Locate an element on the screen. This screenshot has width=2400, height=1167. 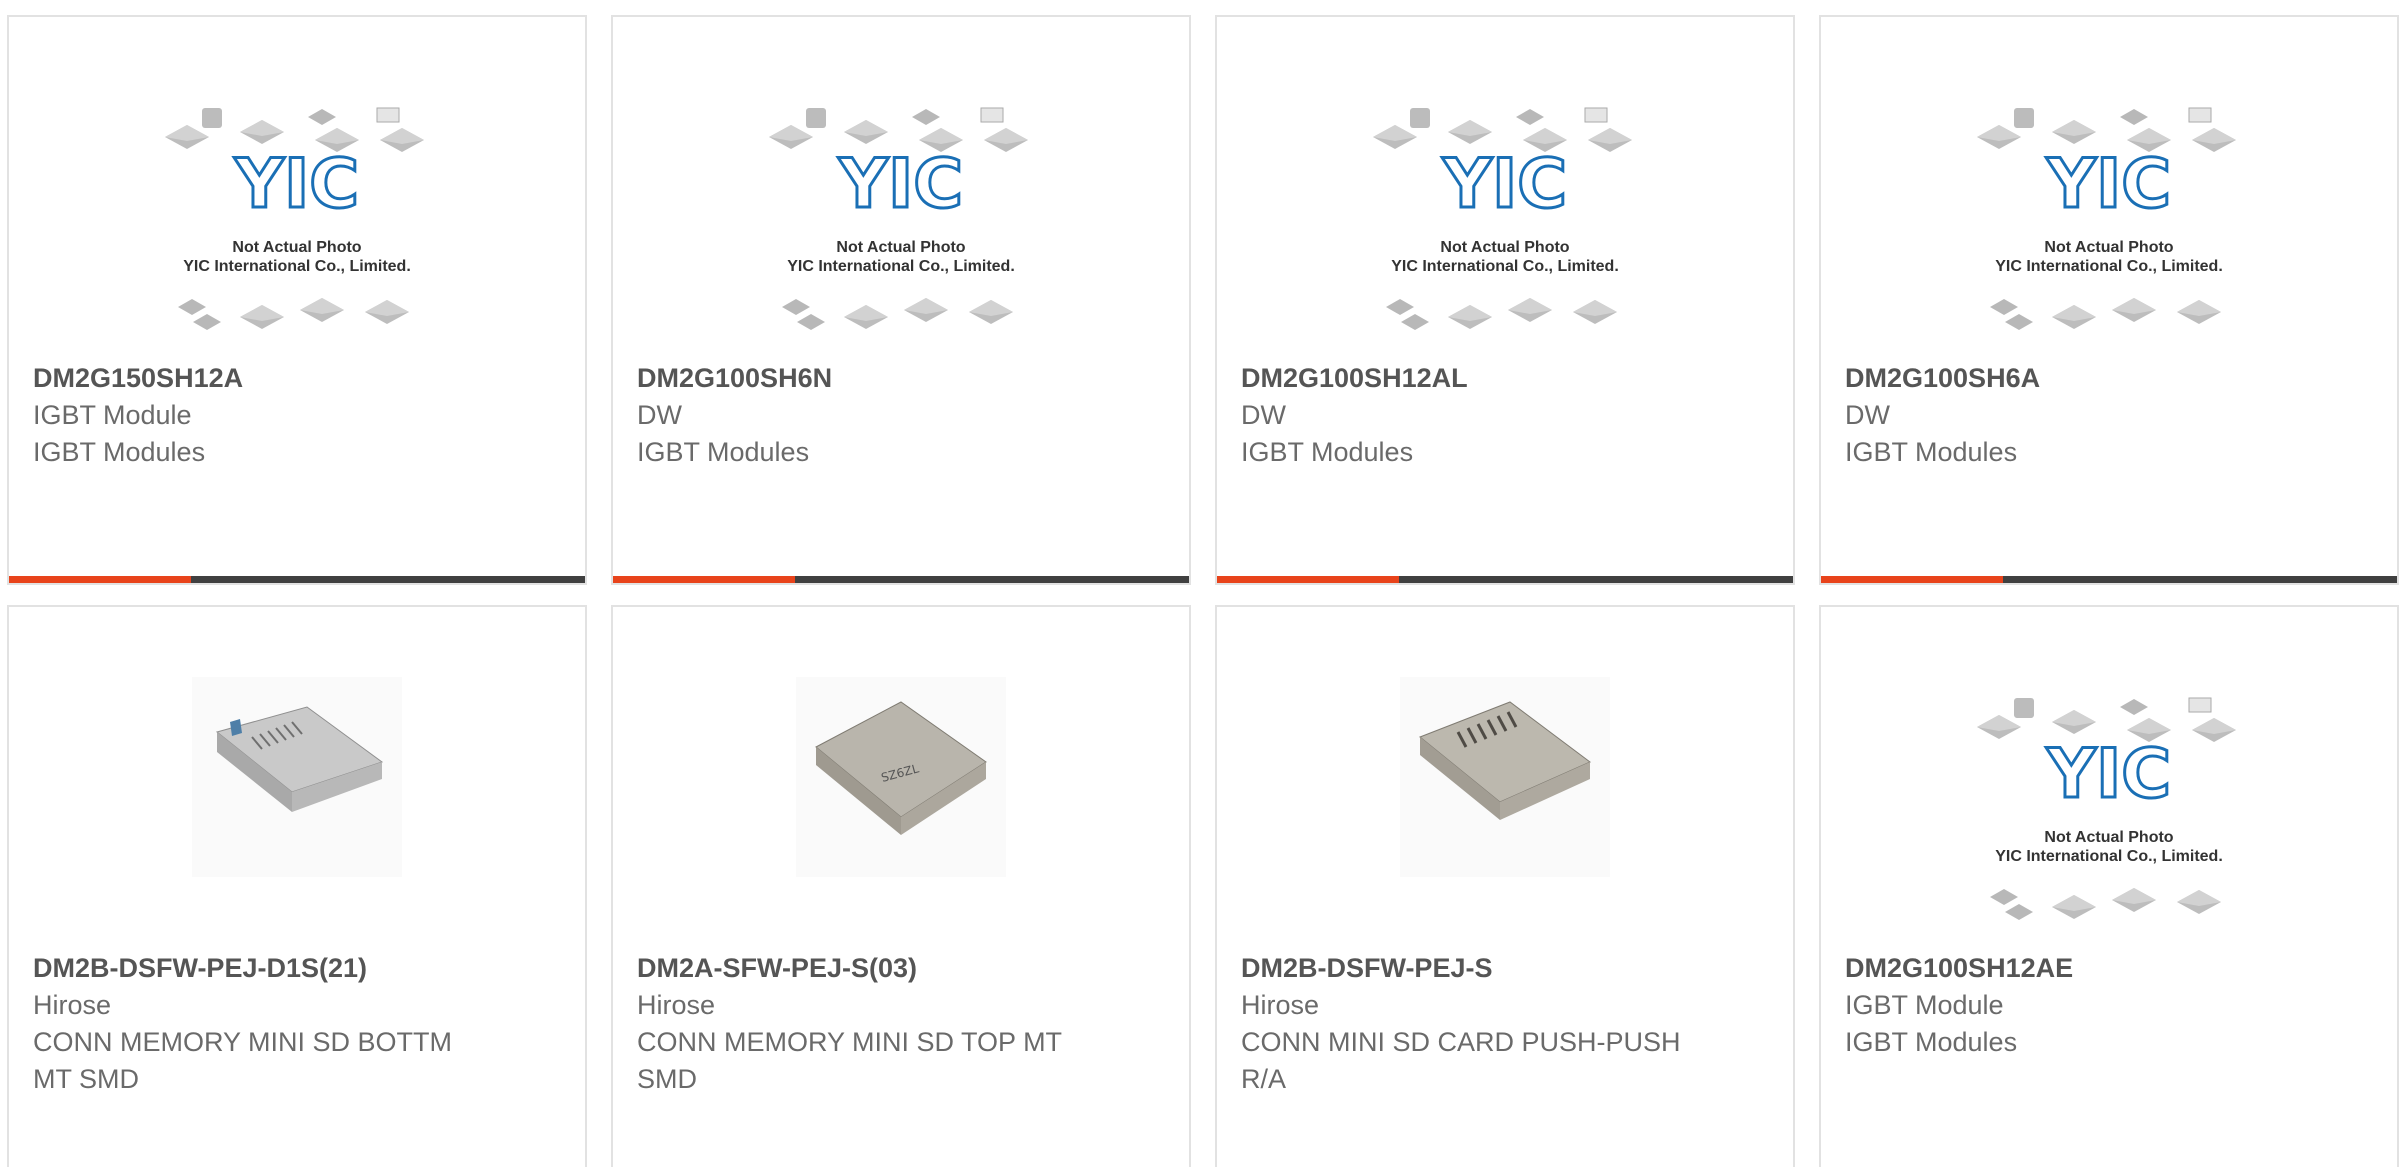
description: CONN MEMORY MINI SD BOTTM MT SMD is located at coordinates (243, 1060).